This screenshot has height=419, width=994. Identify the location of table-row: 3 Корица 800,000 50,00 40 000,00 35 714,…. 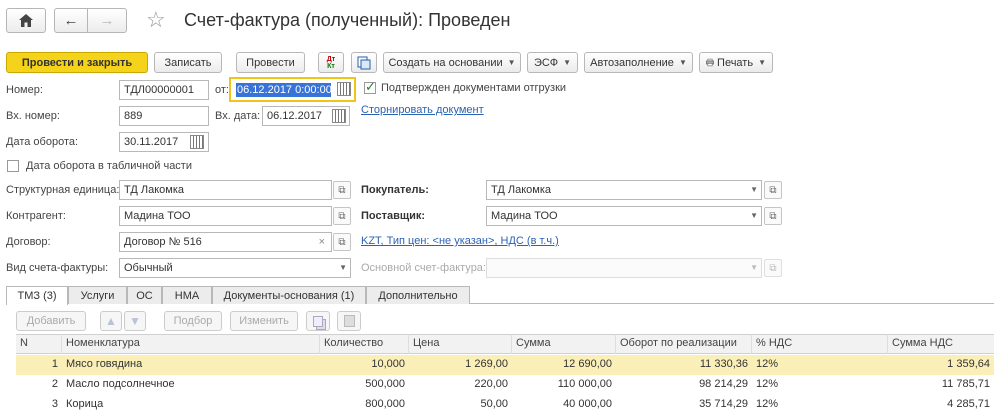
(505, 405).